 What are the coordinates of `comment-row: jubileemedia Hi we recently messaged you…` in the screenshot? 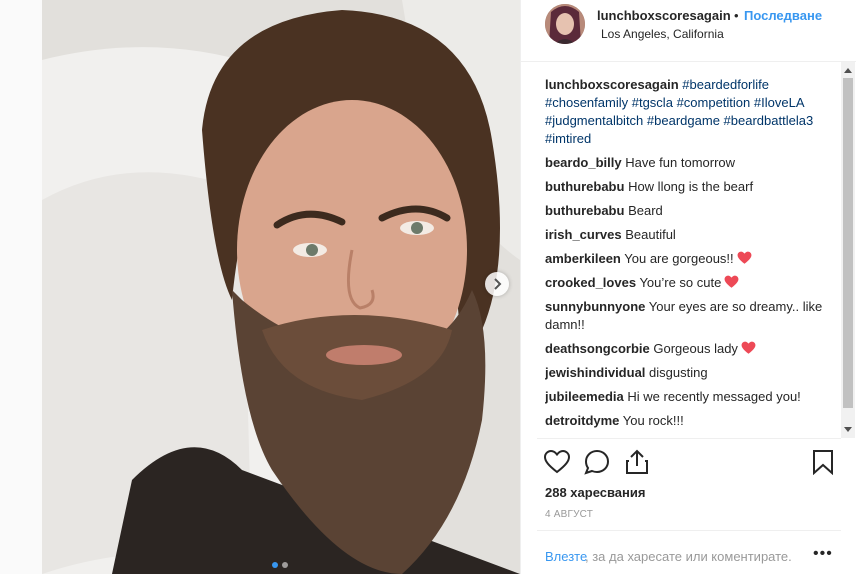 It's located at (690, 397).